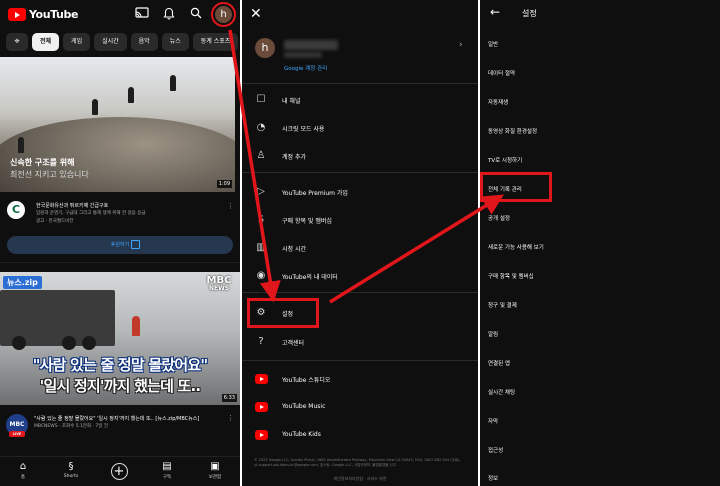 This screenshot has height=486, width=720. What do you see at coordinates (294, 249) in the screenshot?
I see `menu-label: 시청 시간` at bounding box center [294, 249].